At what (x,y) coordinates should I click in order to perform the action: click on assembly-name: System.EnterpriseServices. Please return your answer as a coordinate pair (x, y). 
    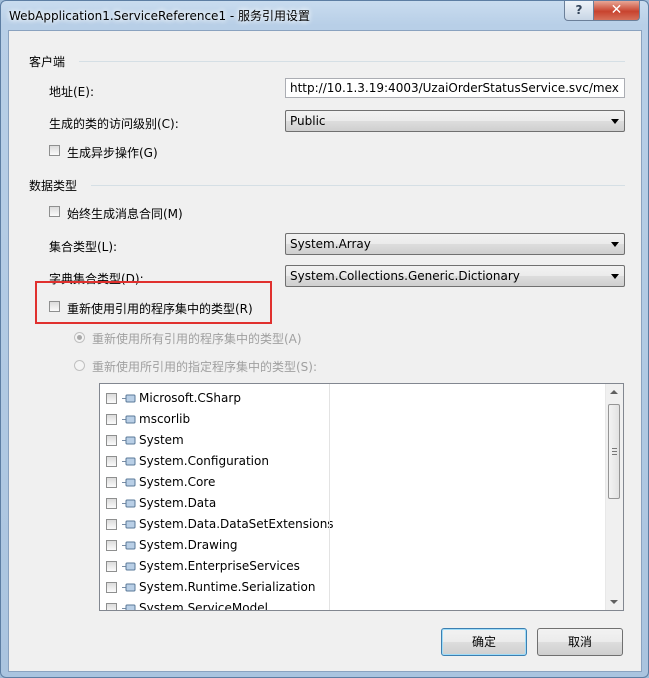
    Looking at the image, I should click on (219, 566).